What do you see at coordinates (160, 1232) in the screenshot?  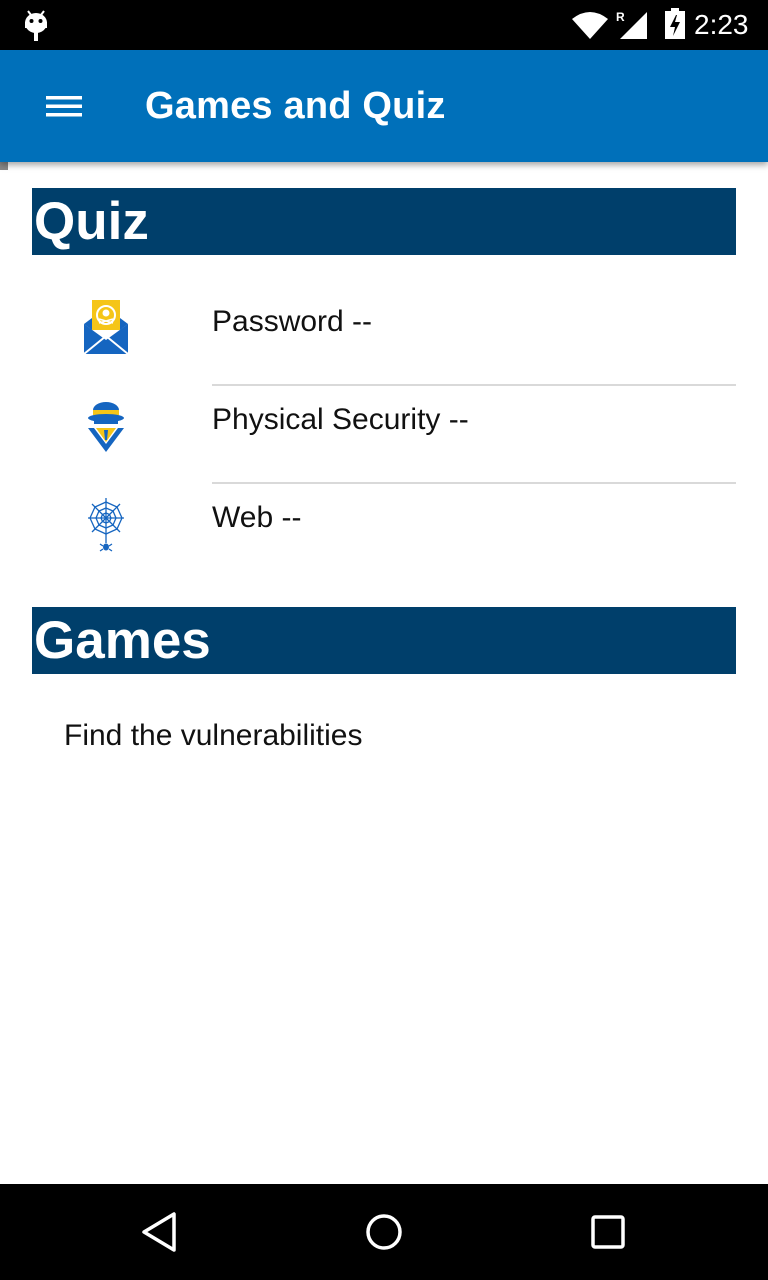 I see `back-icon` at bounding box center [160, 1232].